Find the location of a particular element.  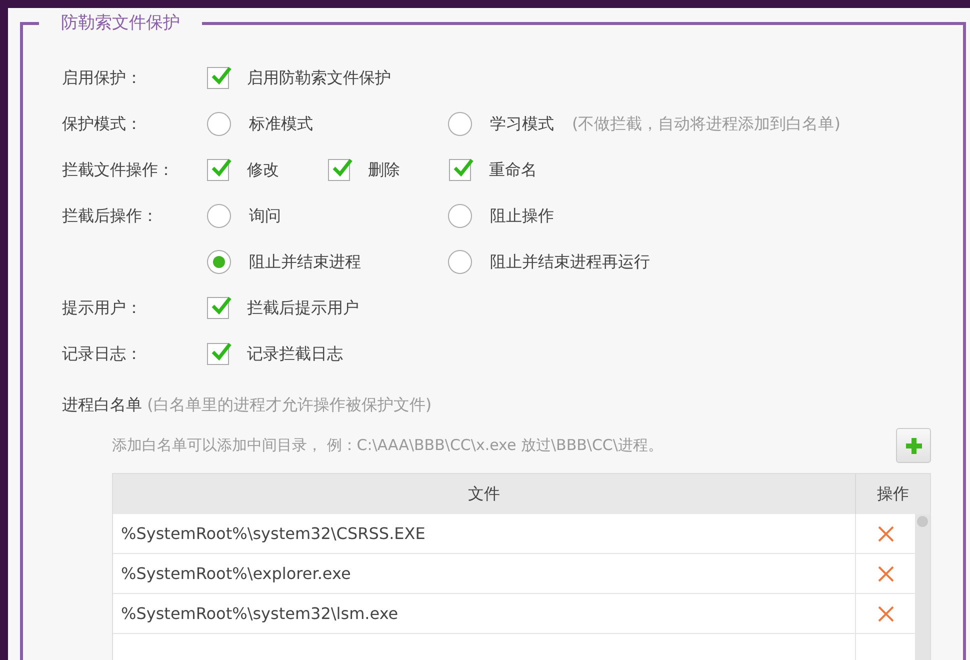

option-label: 标准模式 is located at coordinates (281, 124).